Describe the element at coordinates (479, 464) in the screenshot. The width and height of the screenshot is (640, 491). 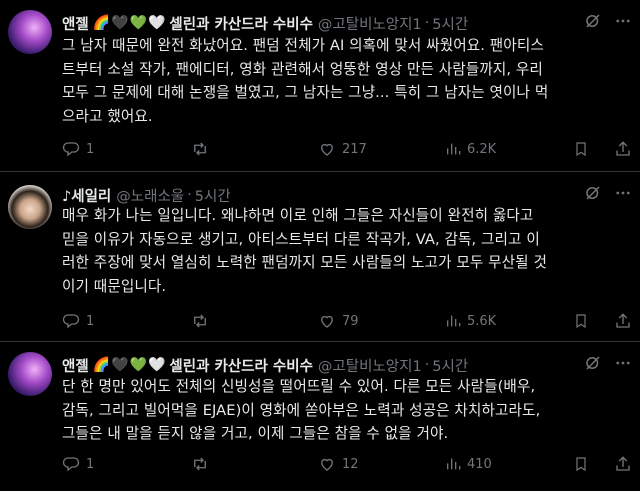
I see `view-count: 410` at that location.